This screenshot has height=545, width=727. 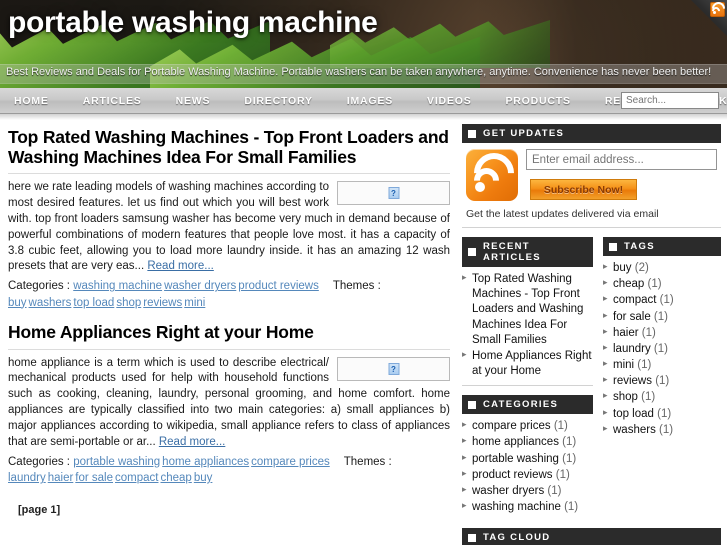 What do you see at coordinates (512, 252) in the screenshot?
I see `widget-title: RECENT ARTICLES` at bounding box center [512, 252].